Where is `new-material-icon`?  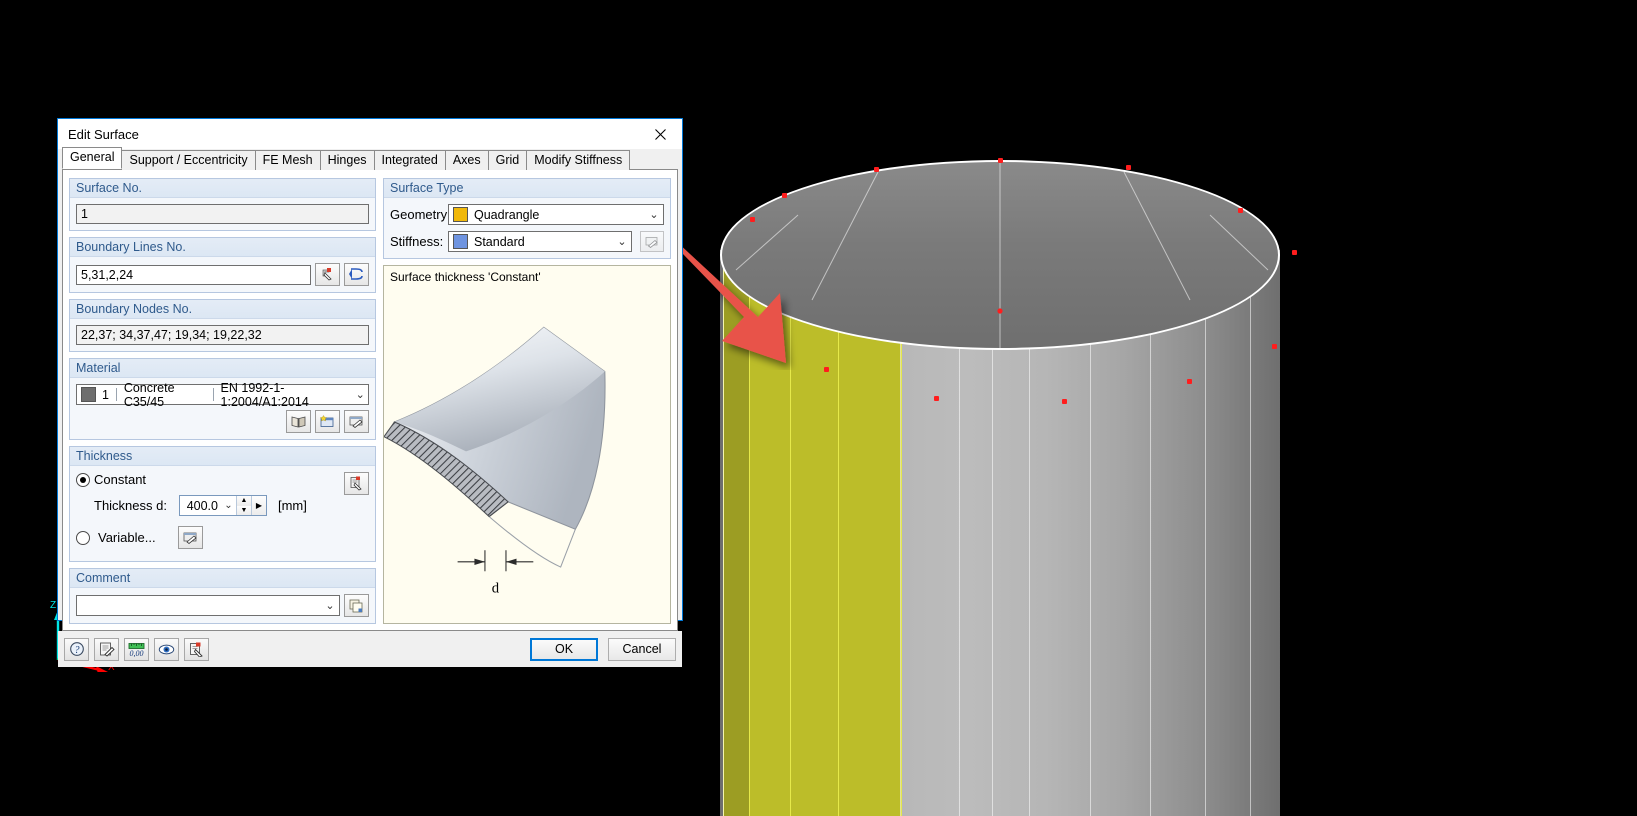 new-material-icon is located at coordinates (327, 421).